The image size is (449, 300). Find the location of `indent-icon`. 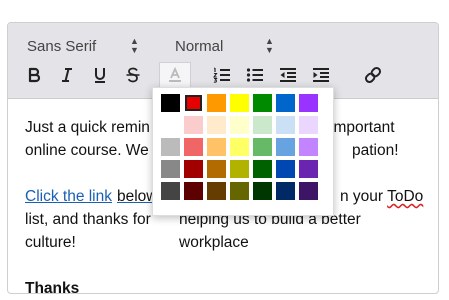

indent-icon is located at coordinates (321, 75).